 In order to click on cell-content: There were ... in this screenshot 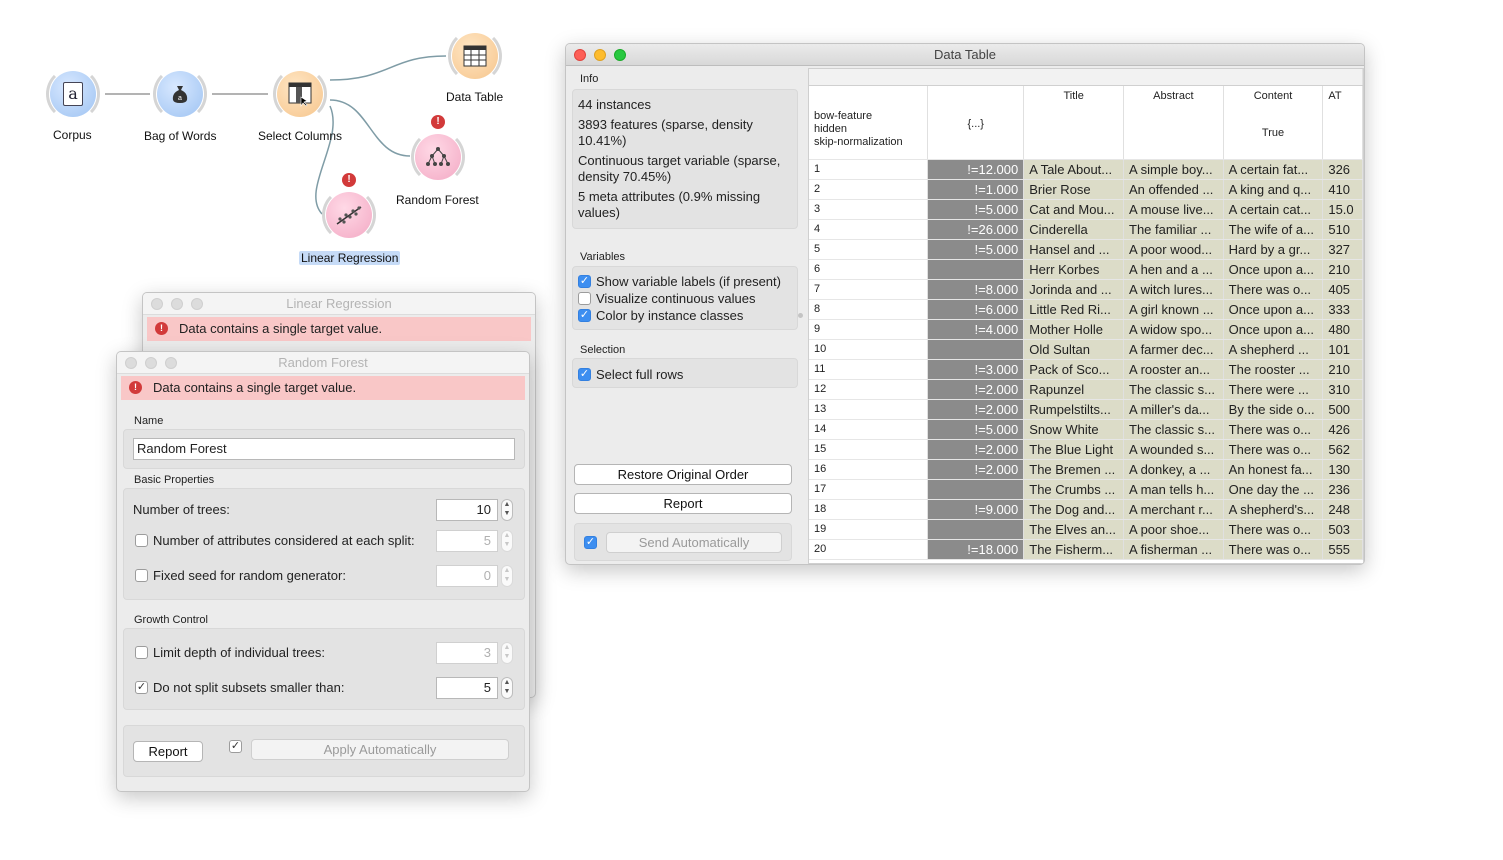, I will do `click(1273, 389)`.